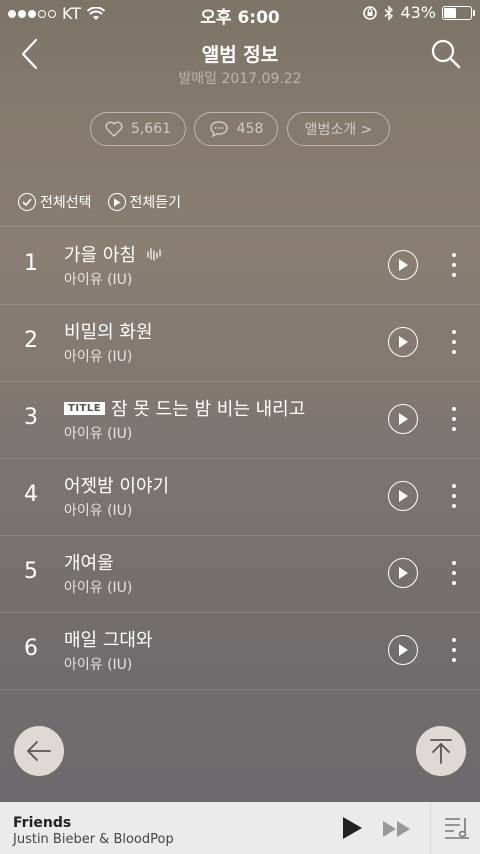  I want to click on track-row: 1 가을 아침아이유 (IU), so click(240, 265).